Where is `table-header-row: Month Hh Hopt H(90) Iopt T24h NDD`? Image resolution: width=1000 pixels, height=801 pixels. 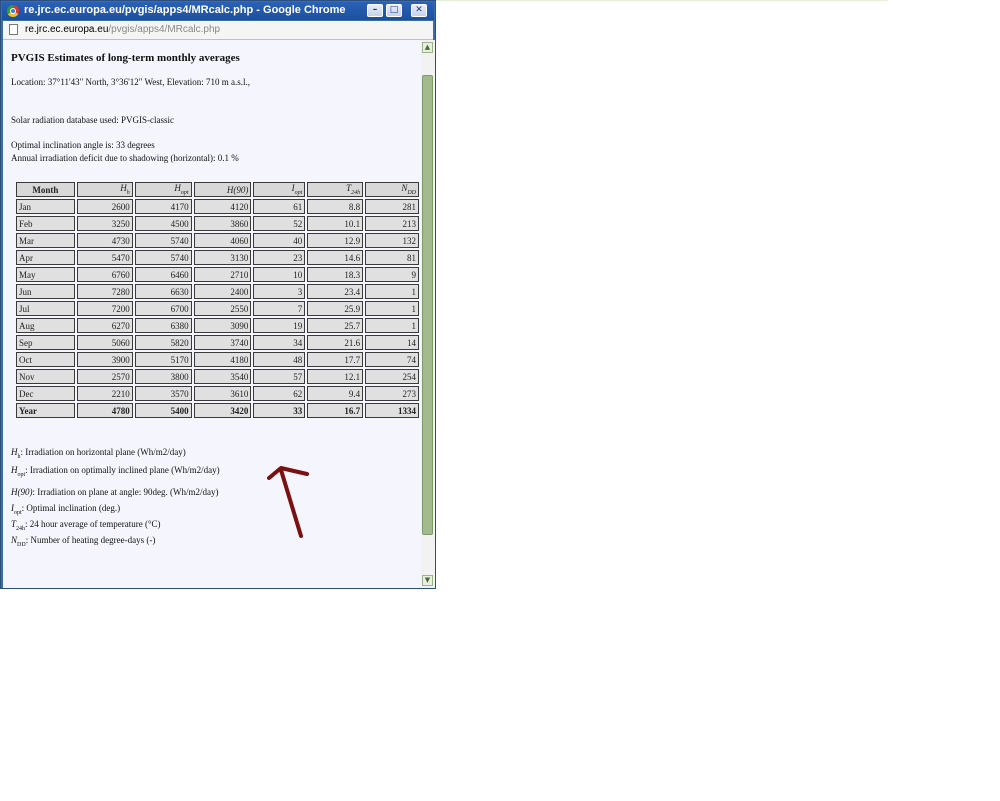
table-header-row: Month Hh Hopt H(90) Iopt T24h NDD is located at coordinates (217, 189).